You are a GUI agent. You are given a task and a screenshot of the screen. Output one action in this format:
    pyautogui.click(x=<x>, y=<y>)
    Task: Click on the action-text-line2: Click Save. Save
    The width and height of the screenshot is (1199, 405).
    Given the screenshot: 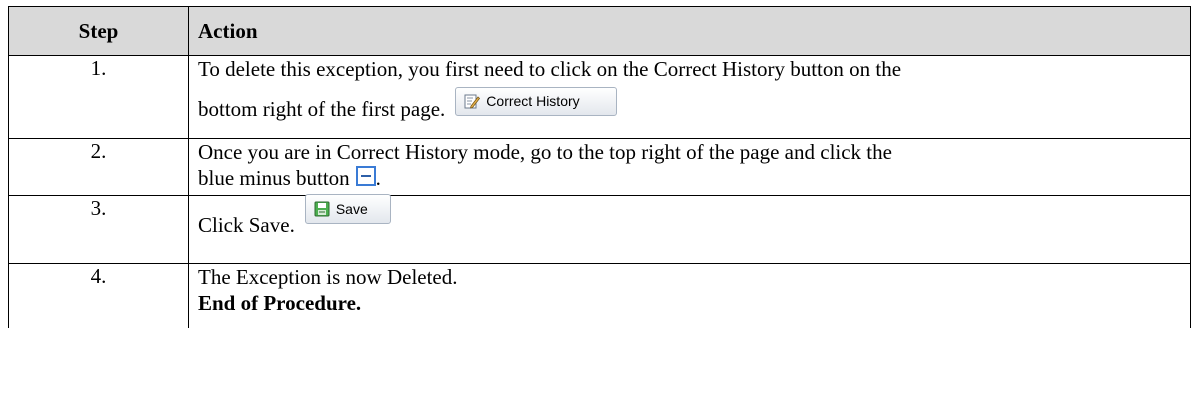 What is the action you would take?
    pyautogui.click(x=689, y=218)
    